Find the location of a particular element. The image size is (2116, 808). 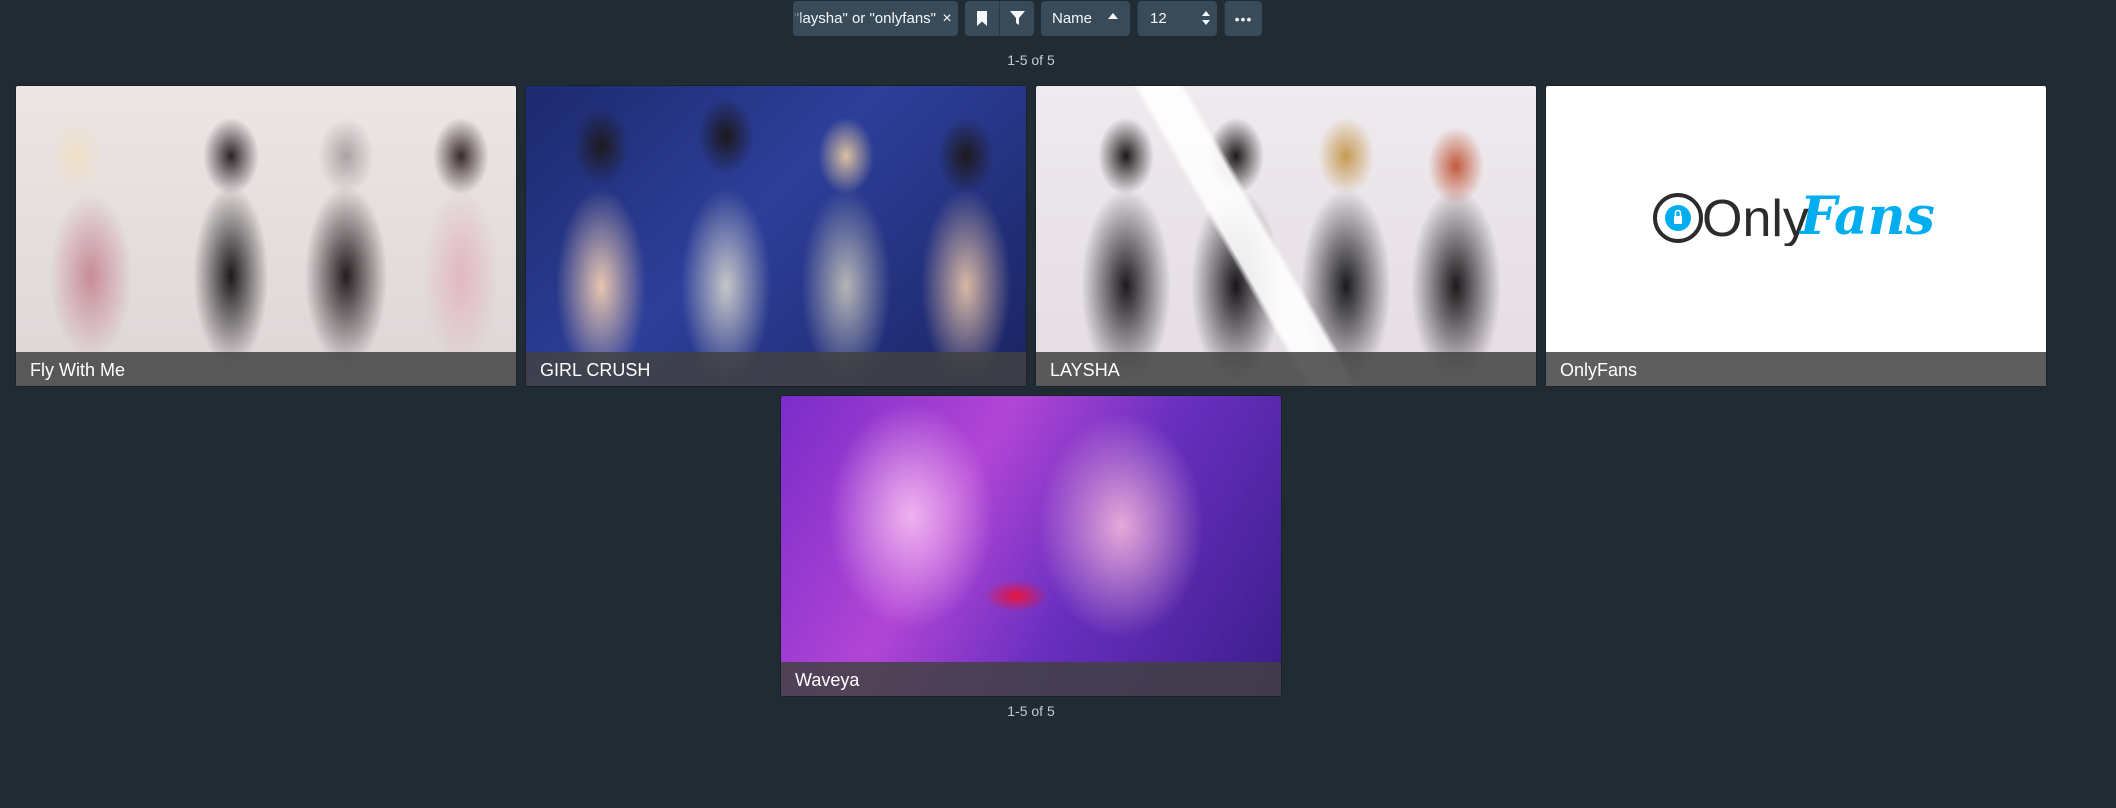

saved-filters-button is located at coordinates (982, 18).